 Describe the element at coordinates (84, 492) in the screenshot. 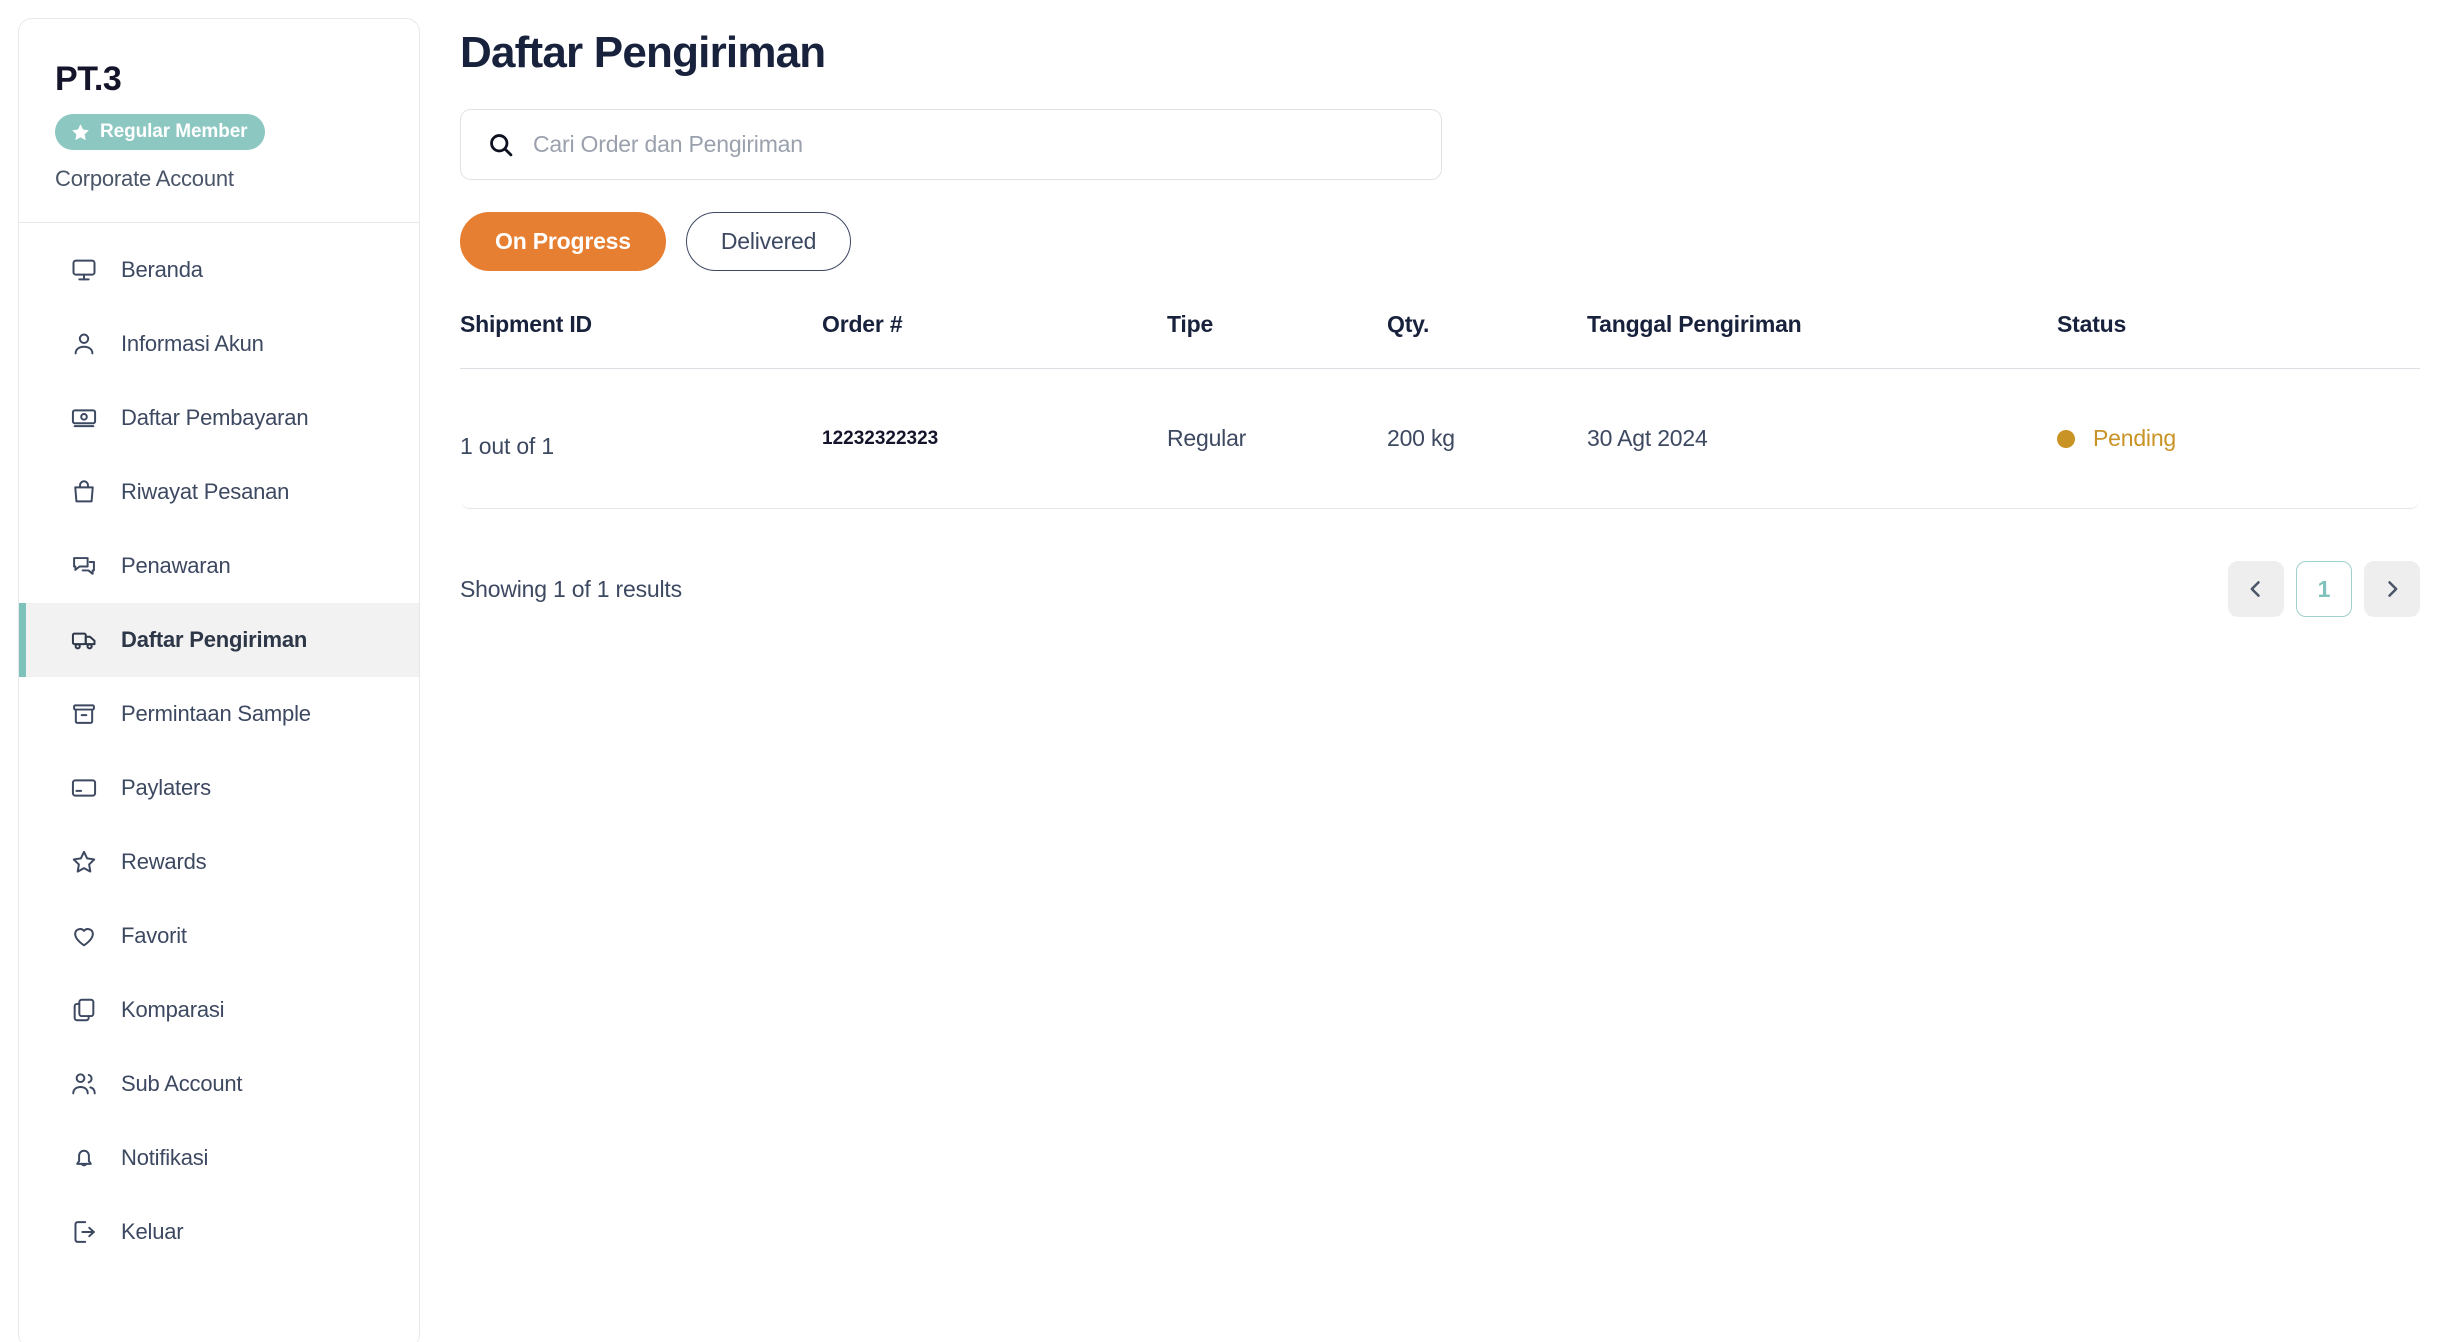

I see `bag-icon` at that location.